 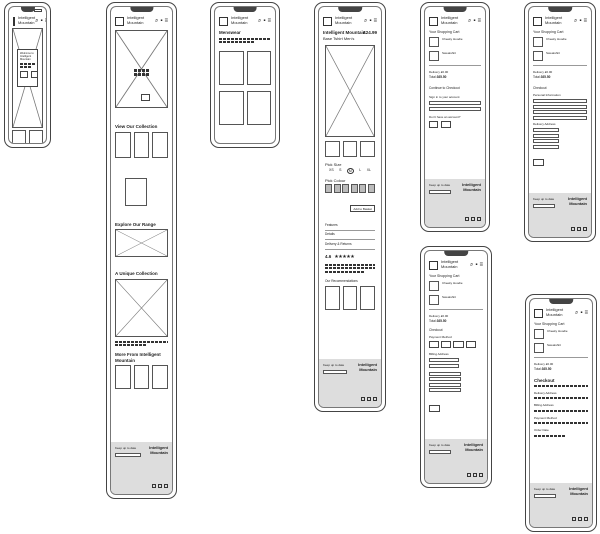 What do you see at coordinates (340, 171) in the screenshot?
I see `size-option: S` at bounding box center [340, 171].